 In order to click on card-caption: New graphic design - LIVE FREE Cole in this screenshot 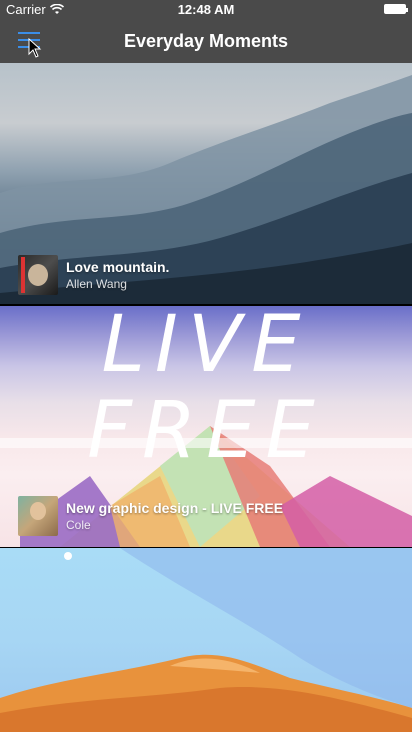, I will do `click(150, 516)`.